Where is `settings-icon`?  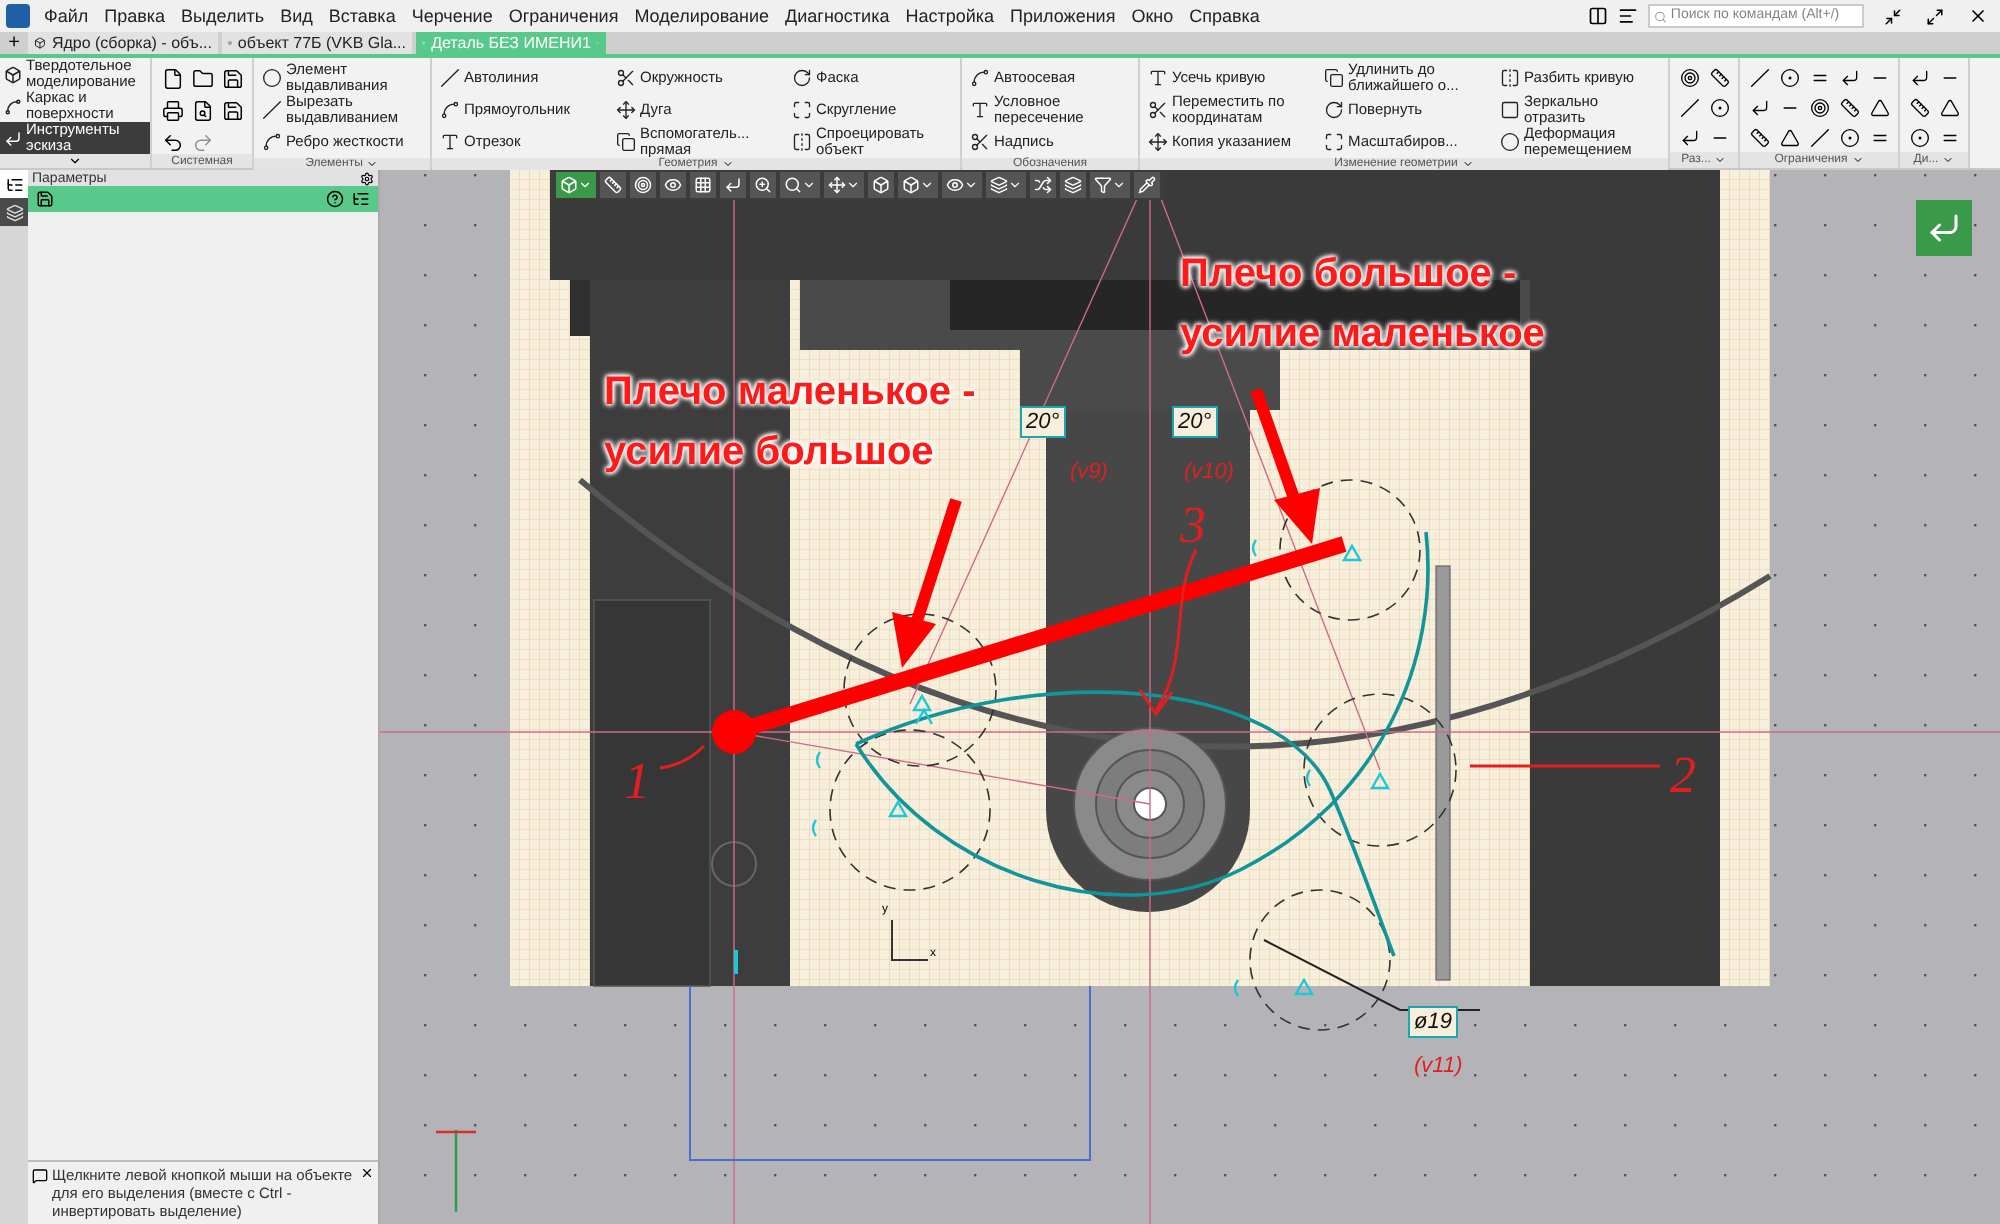
settings-icon is located at coordinates (367, 178).